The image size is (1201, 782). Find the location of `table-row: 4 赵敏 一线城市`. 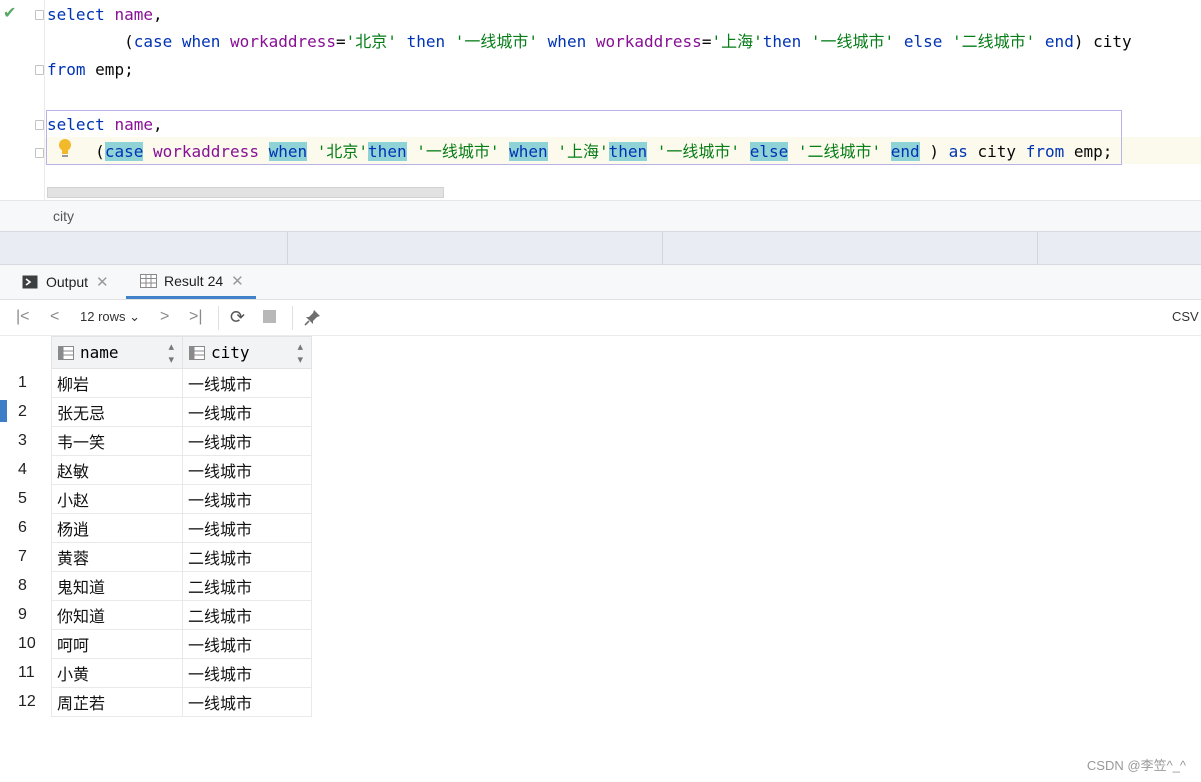

table-row: 4 赵敏 一线城市 is located at coordinates (159, 470).